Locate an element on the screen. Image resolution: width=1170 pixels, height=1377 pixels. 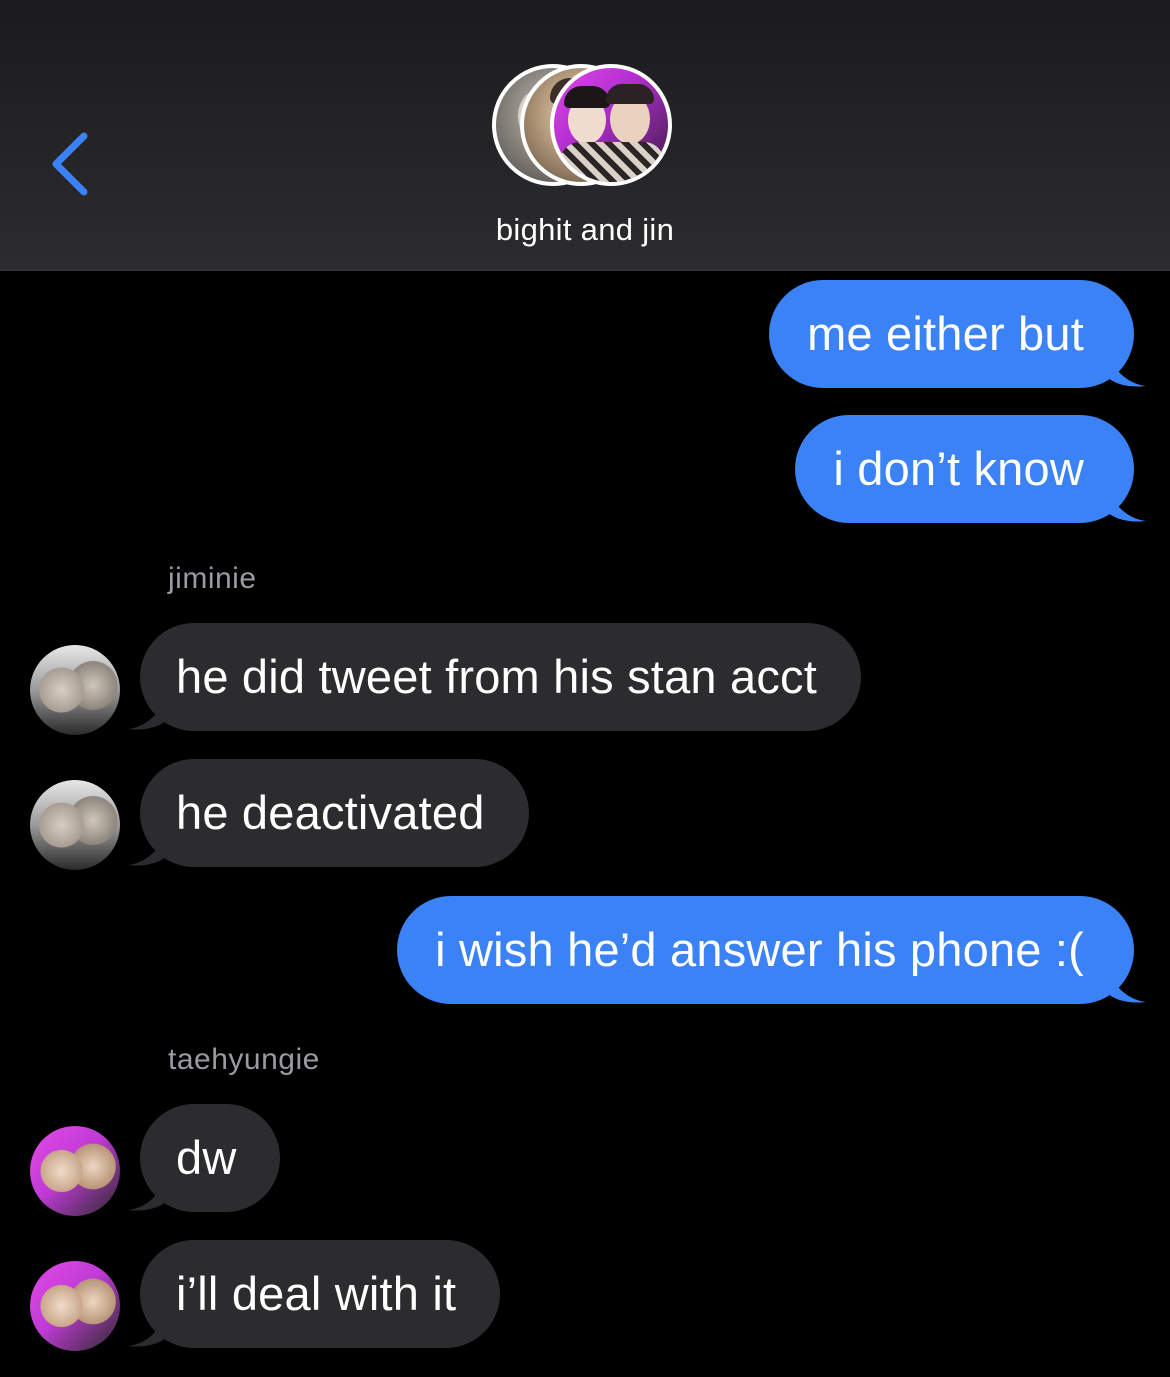
received-message-bubble: dw is located at coordinates (204, 1158).